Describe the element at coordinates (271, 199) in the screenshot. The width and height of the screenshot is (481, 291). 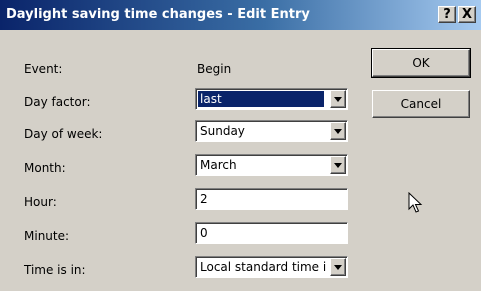
I see `hour-input: 2` at that location.